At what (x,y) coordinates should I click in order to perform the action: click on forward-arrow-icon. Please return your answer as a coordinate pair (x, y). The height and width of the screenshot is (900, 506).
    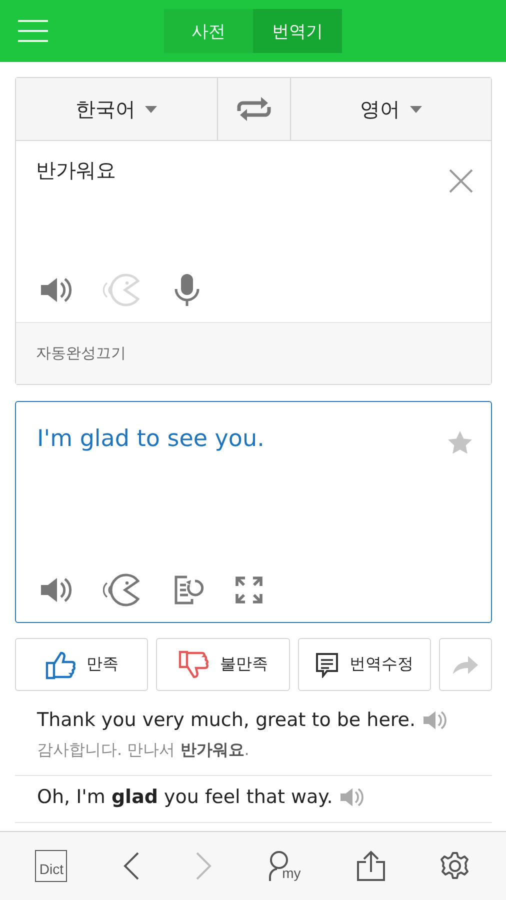
    Looking at the image, I should click on (465, 665).